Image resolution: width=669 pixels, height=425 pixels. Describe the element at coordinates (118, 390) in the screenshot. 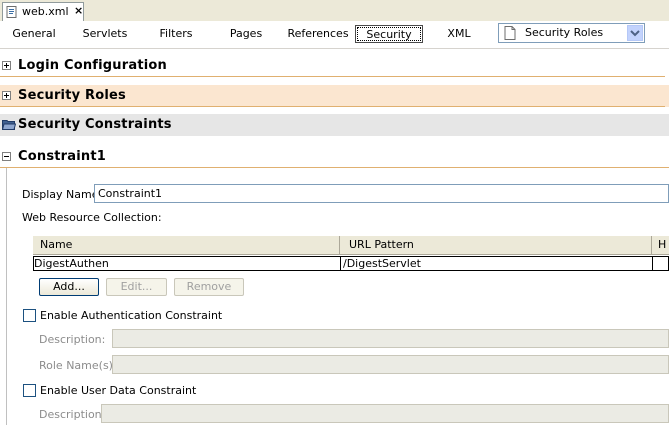

I see `user-data-constraint-label: Enable User Data Constraint` at that location.